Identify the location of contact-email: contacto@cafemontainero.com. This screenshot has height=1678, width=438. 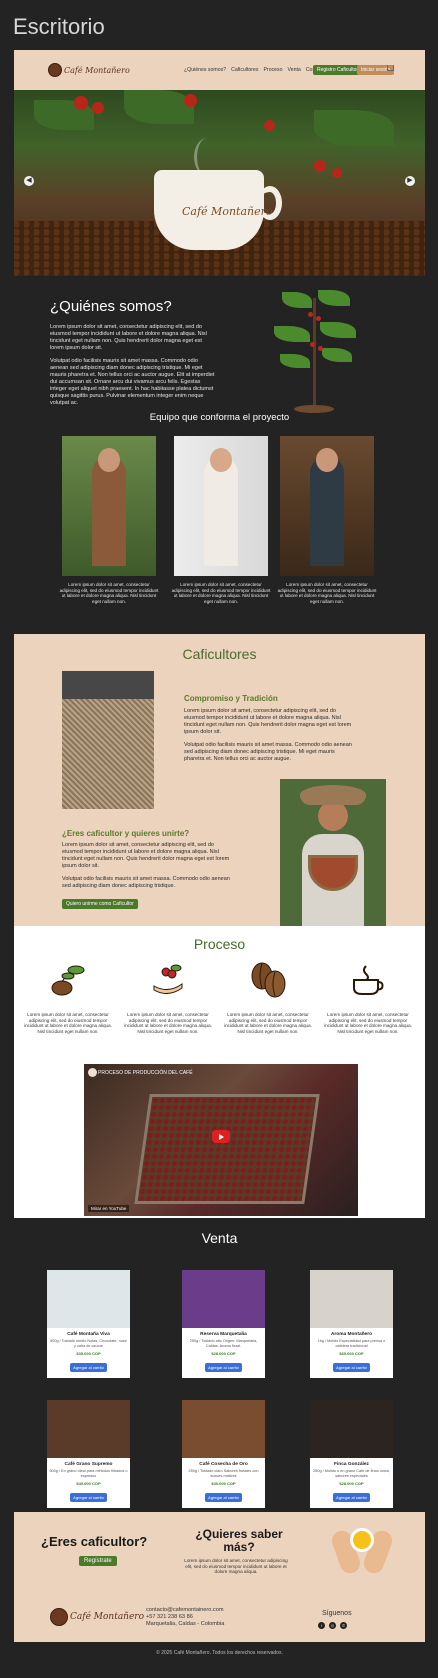
(185, 1610).